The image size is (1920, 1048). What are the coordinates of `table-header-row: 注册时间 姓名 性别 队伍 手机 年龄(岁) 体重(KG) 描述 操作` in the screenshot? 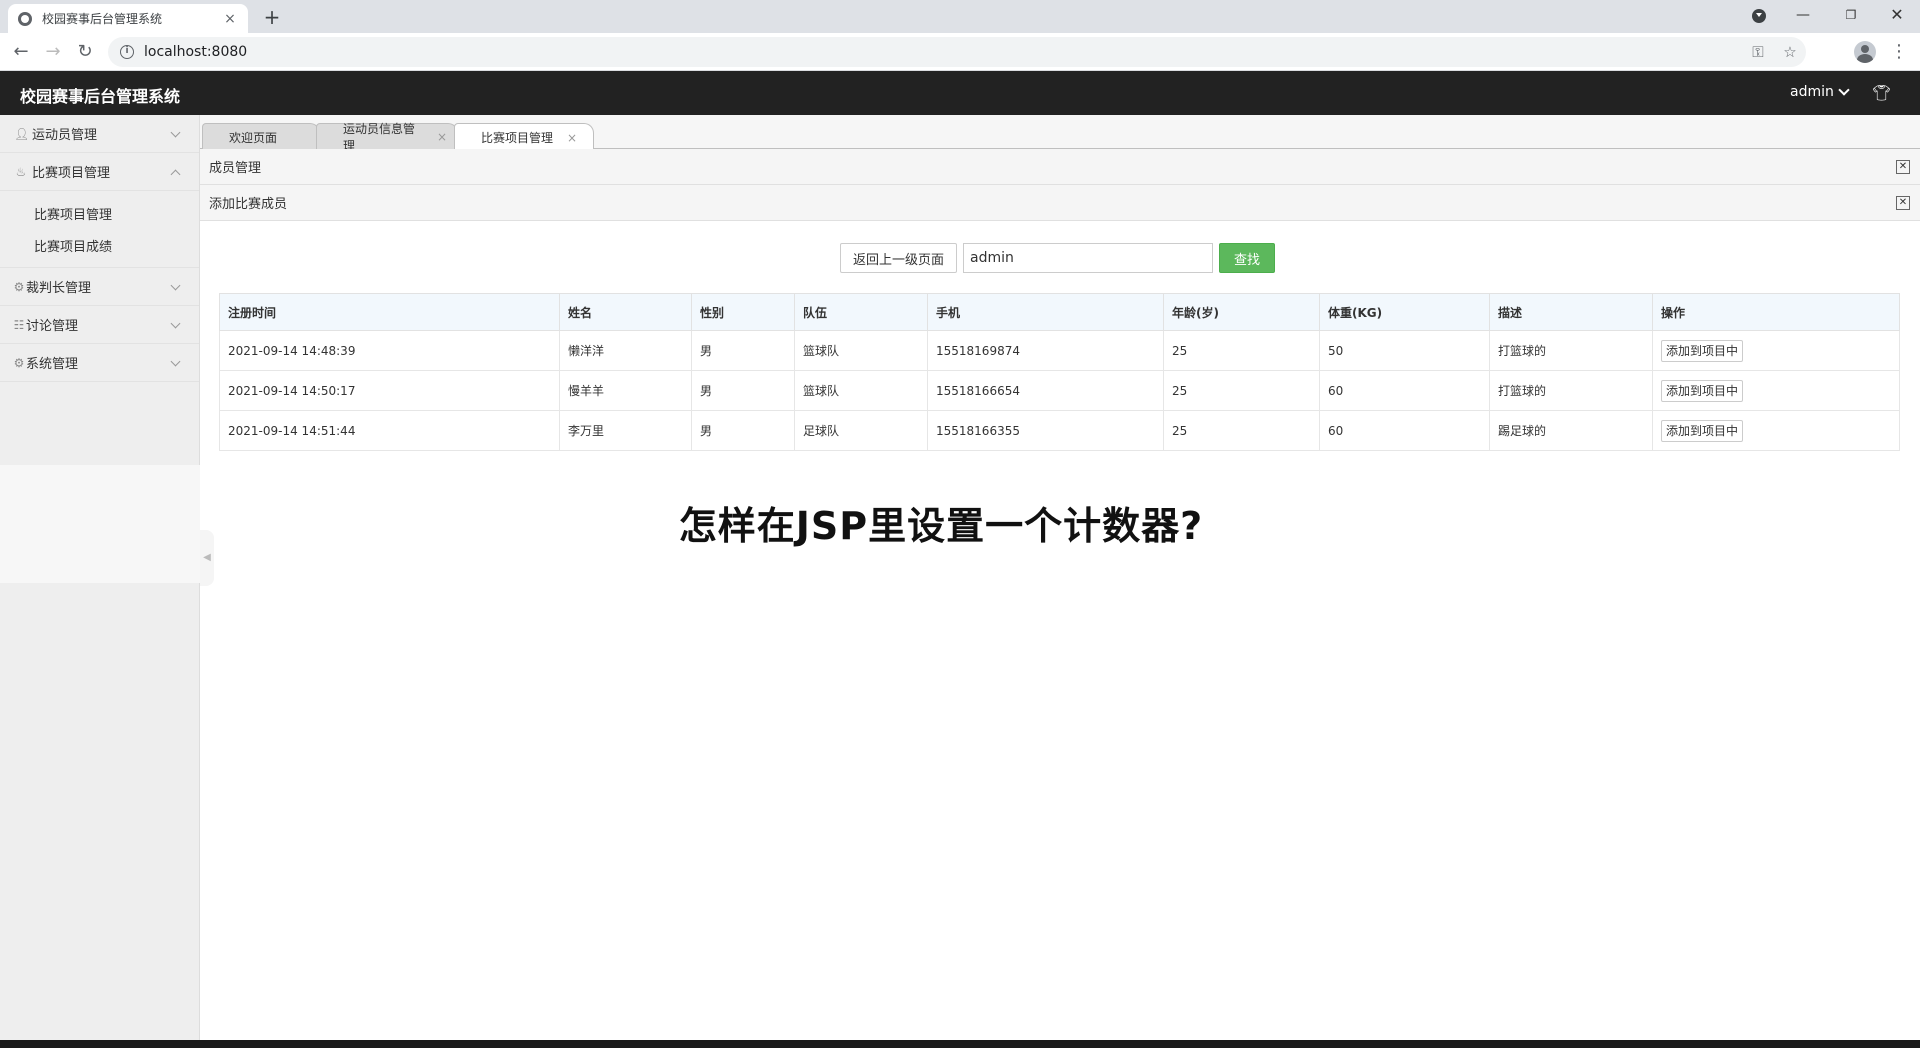 It's located at (1059, 312).